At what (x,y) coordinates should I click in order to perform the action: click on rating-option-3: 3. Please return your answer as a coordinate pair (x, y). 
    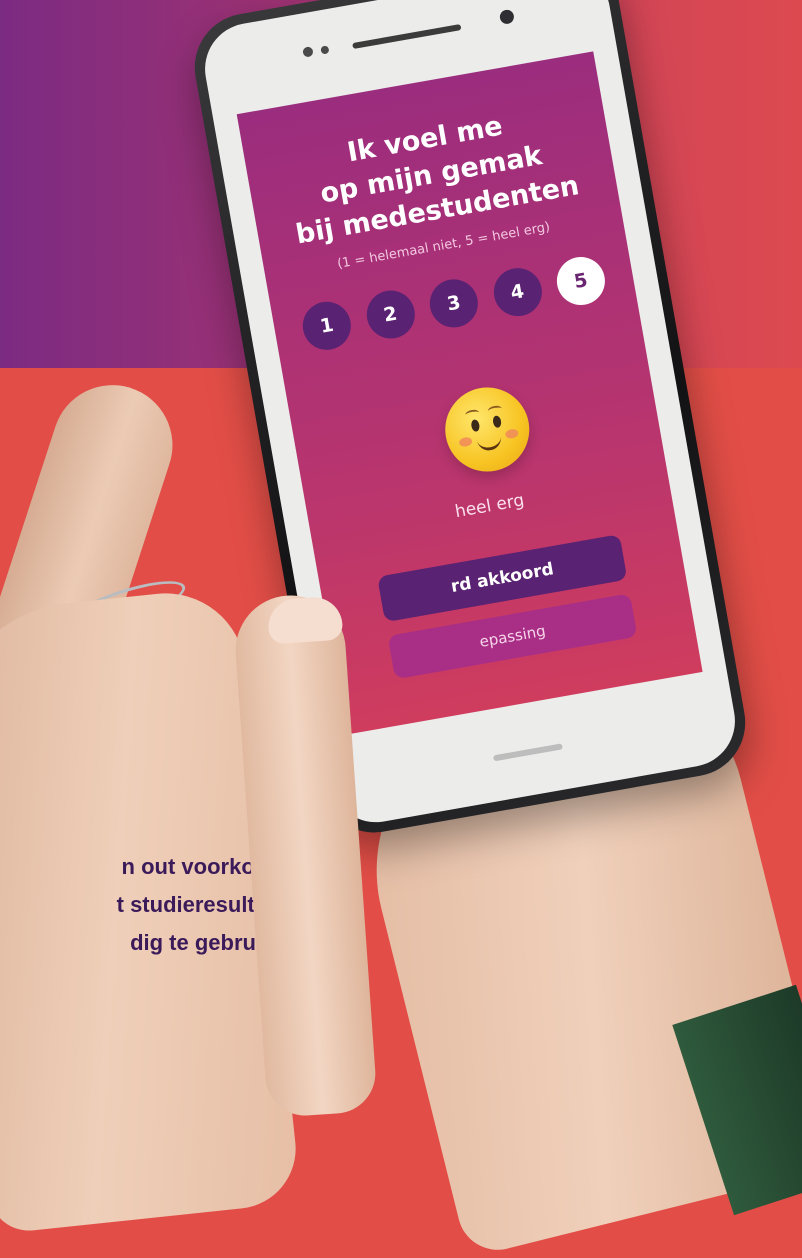
    Looking at the image, I should click on (454, 303).